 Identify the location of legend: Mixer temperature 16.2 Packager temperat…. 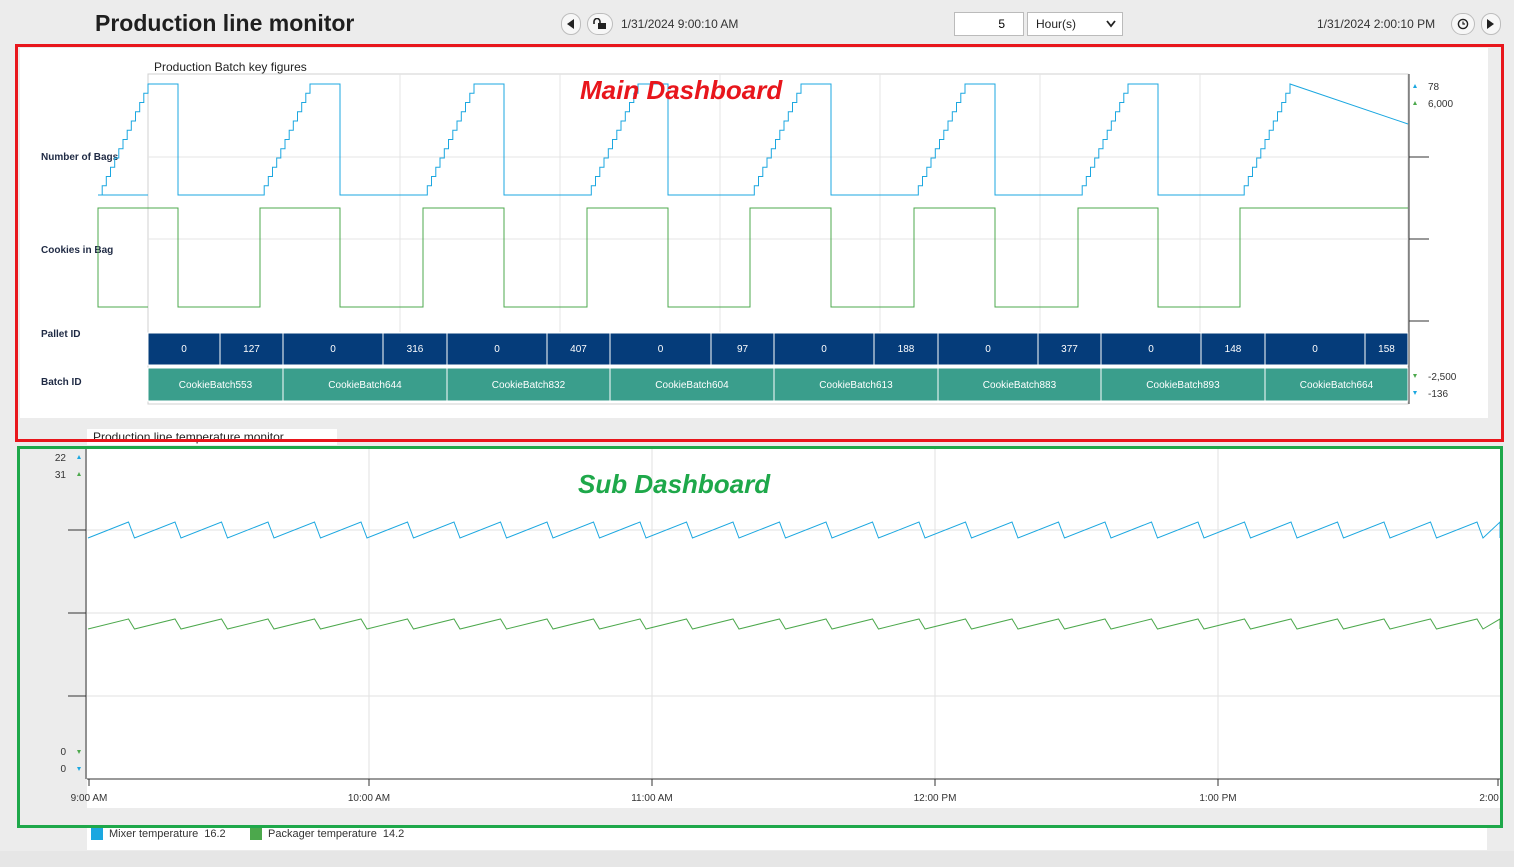
(787, 838).